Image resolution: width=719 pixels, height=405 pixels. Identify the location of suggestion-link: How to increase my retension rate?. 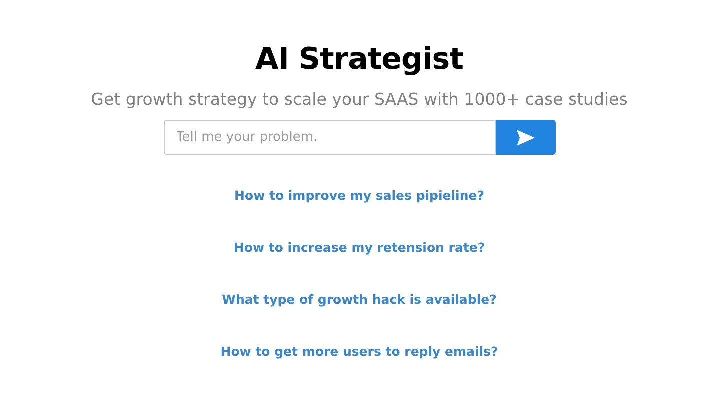
(360, 247).